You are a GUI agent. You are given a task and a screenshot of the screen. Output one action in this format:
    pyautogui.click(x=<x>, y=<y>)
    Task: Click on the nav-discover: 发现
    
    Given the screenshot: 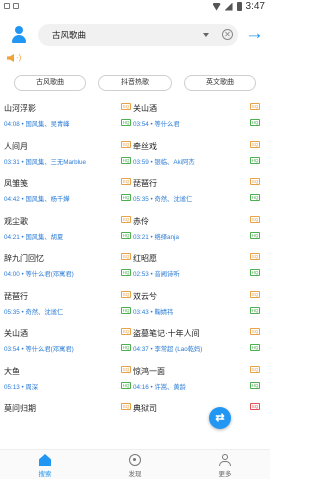 What is the action you would take?
    pyautogui.click(x=135, y=464)
    